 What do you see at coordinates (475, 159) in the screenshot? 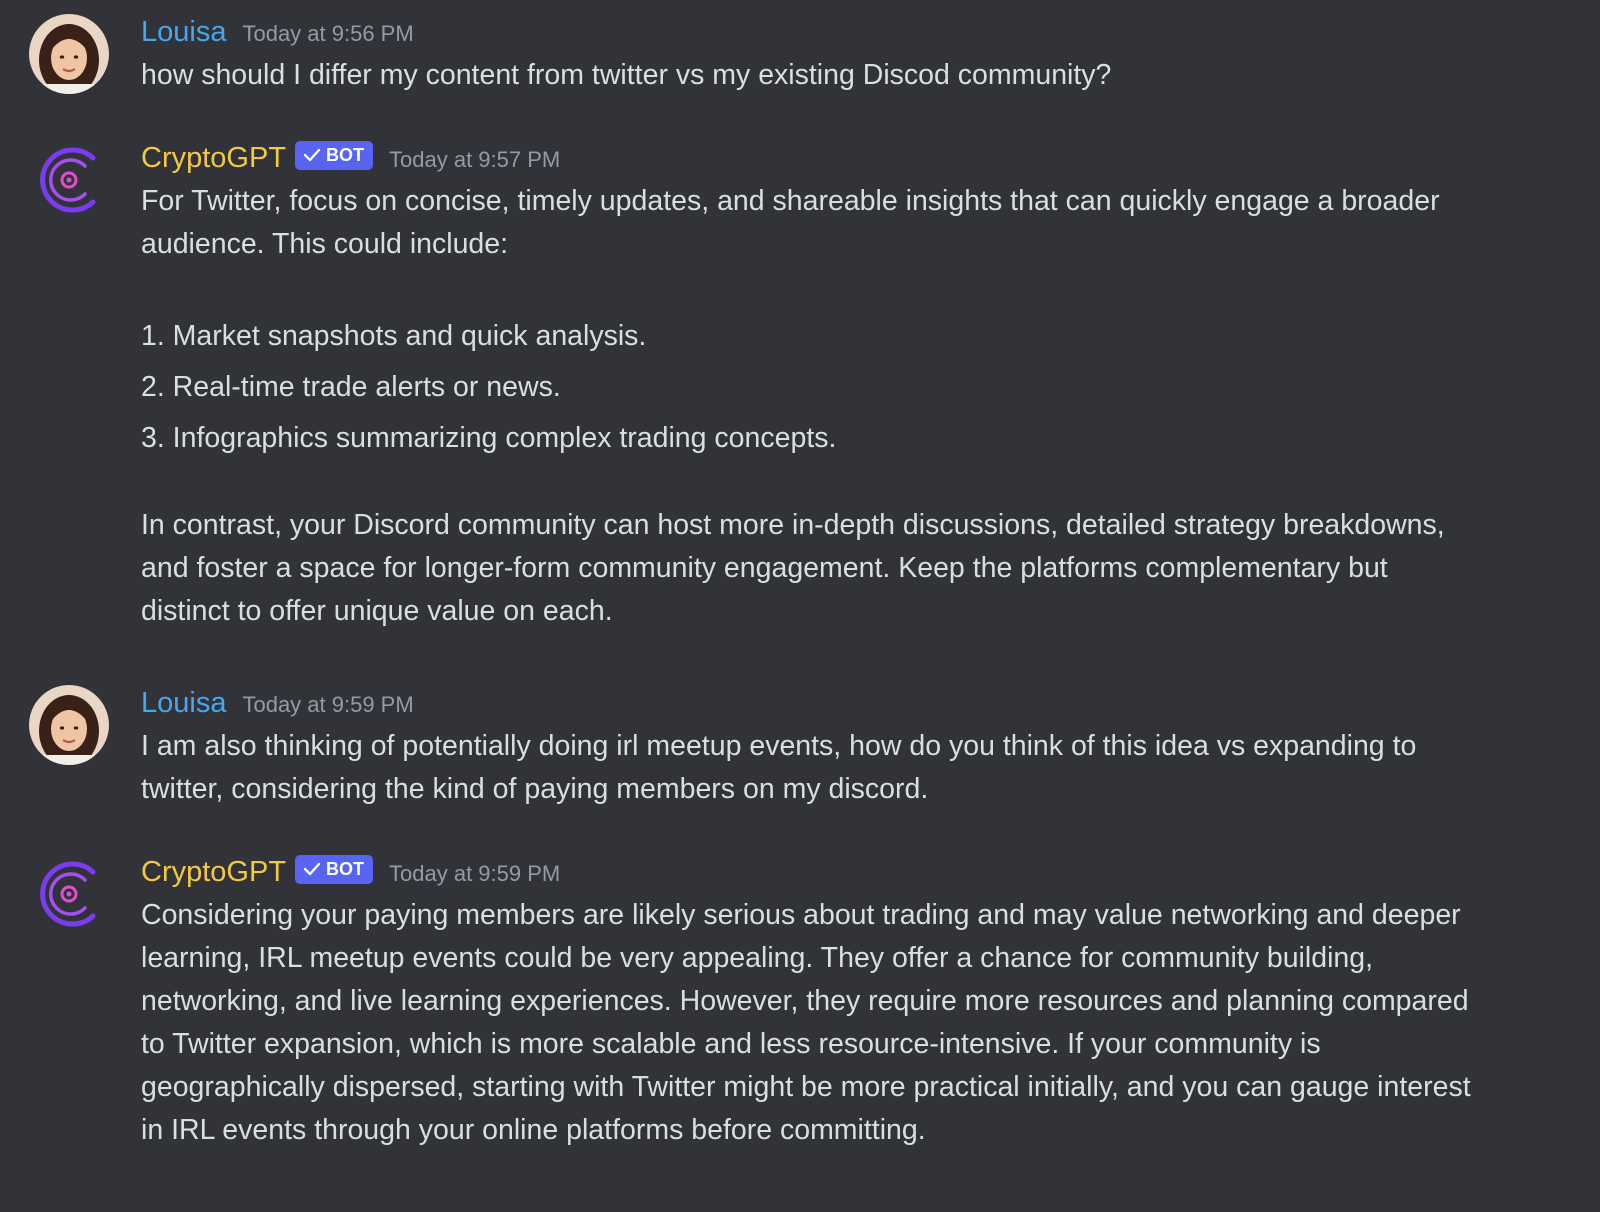
I see `message-timestamp: Today at 9:57 PM` at bounding box center [475, 159].